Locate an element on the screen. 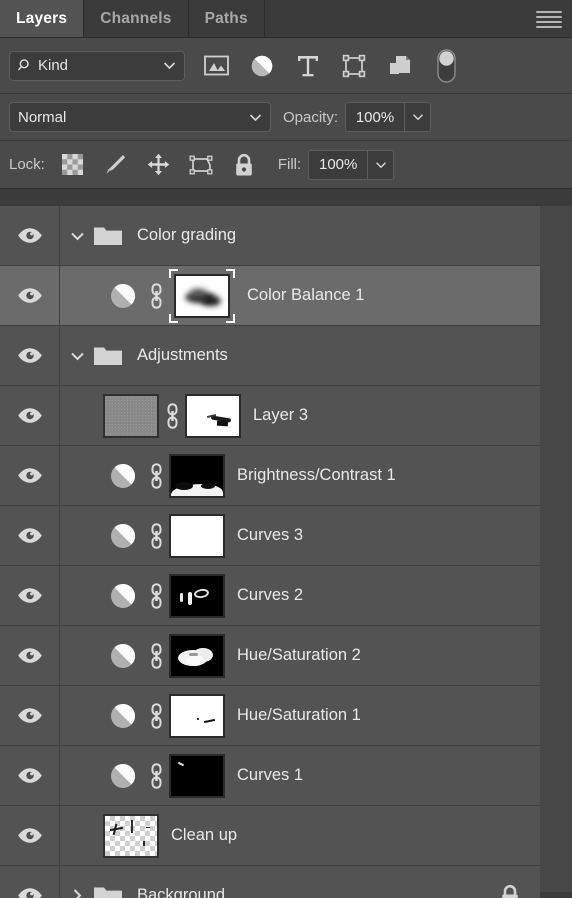 The height and width of the screenshot is (898, 572). type-layers-filter-icon is located at coordinates (308, 66).